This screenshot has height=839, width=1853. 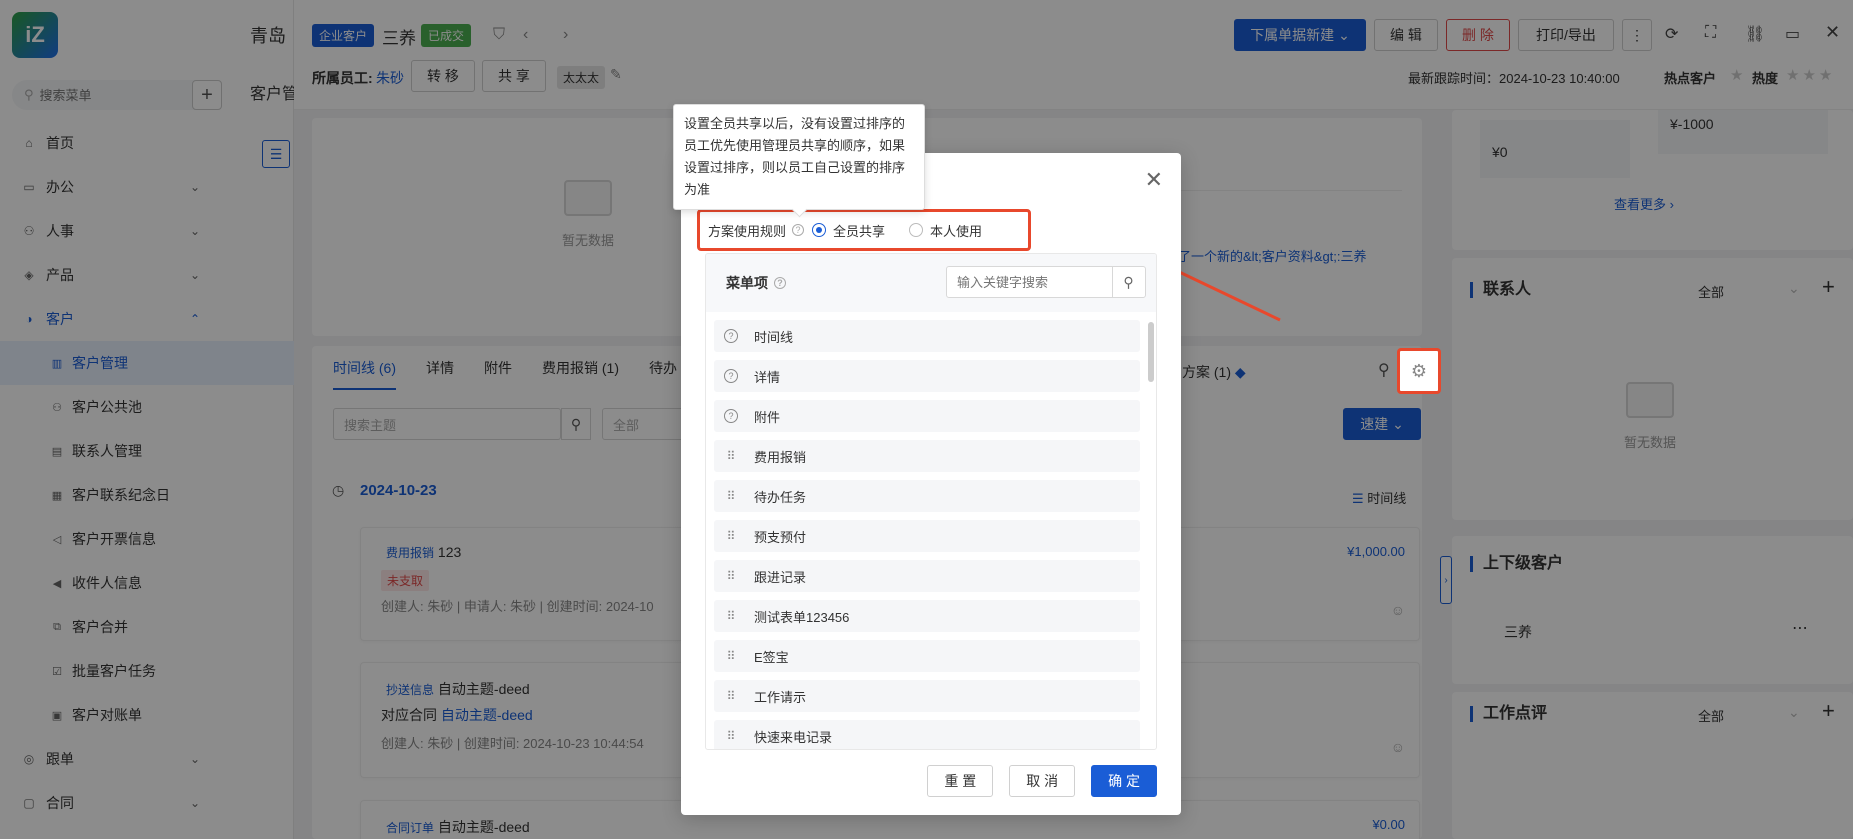 What do you see at coordinates (927, 696) in the screenshot?
I see `menu-item: ⠿ 工作请示` at bounding box center [927, 696].